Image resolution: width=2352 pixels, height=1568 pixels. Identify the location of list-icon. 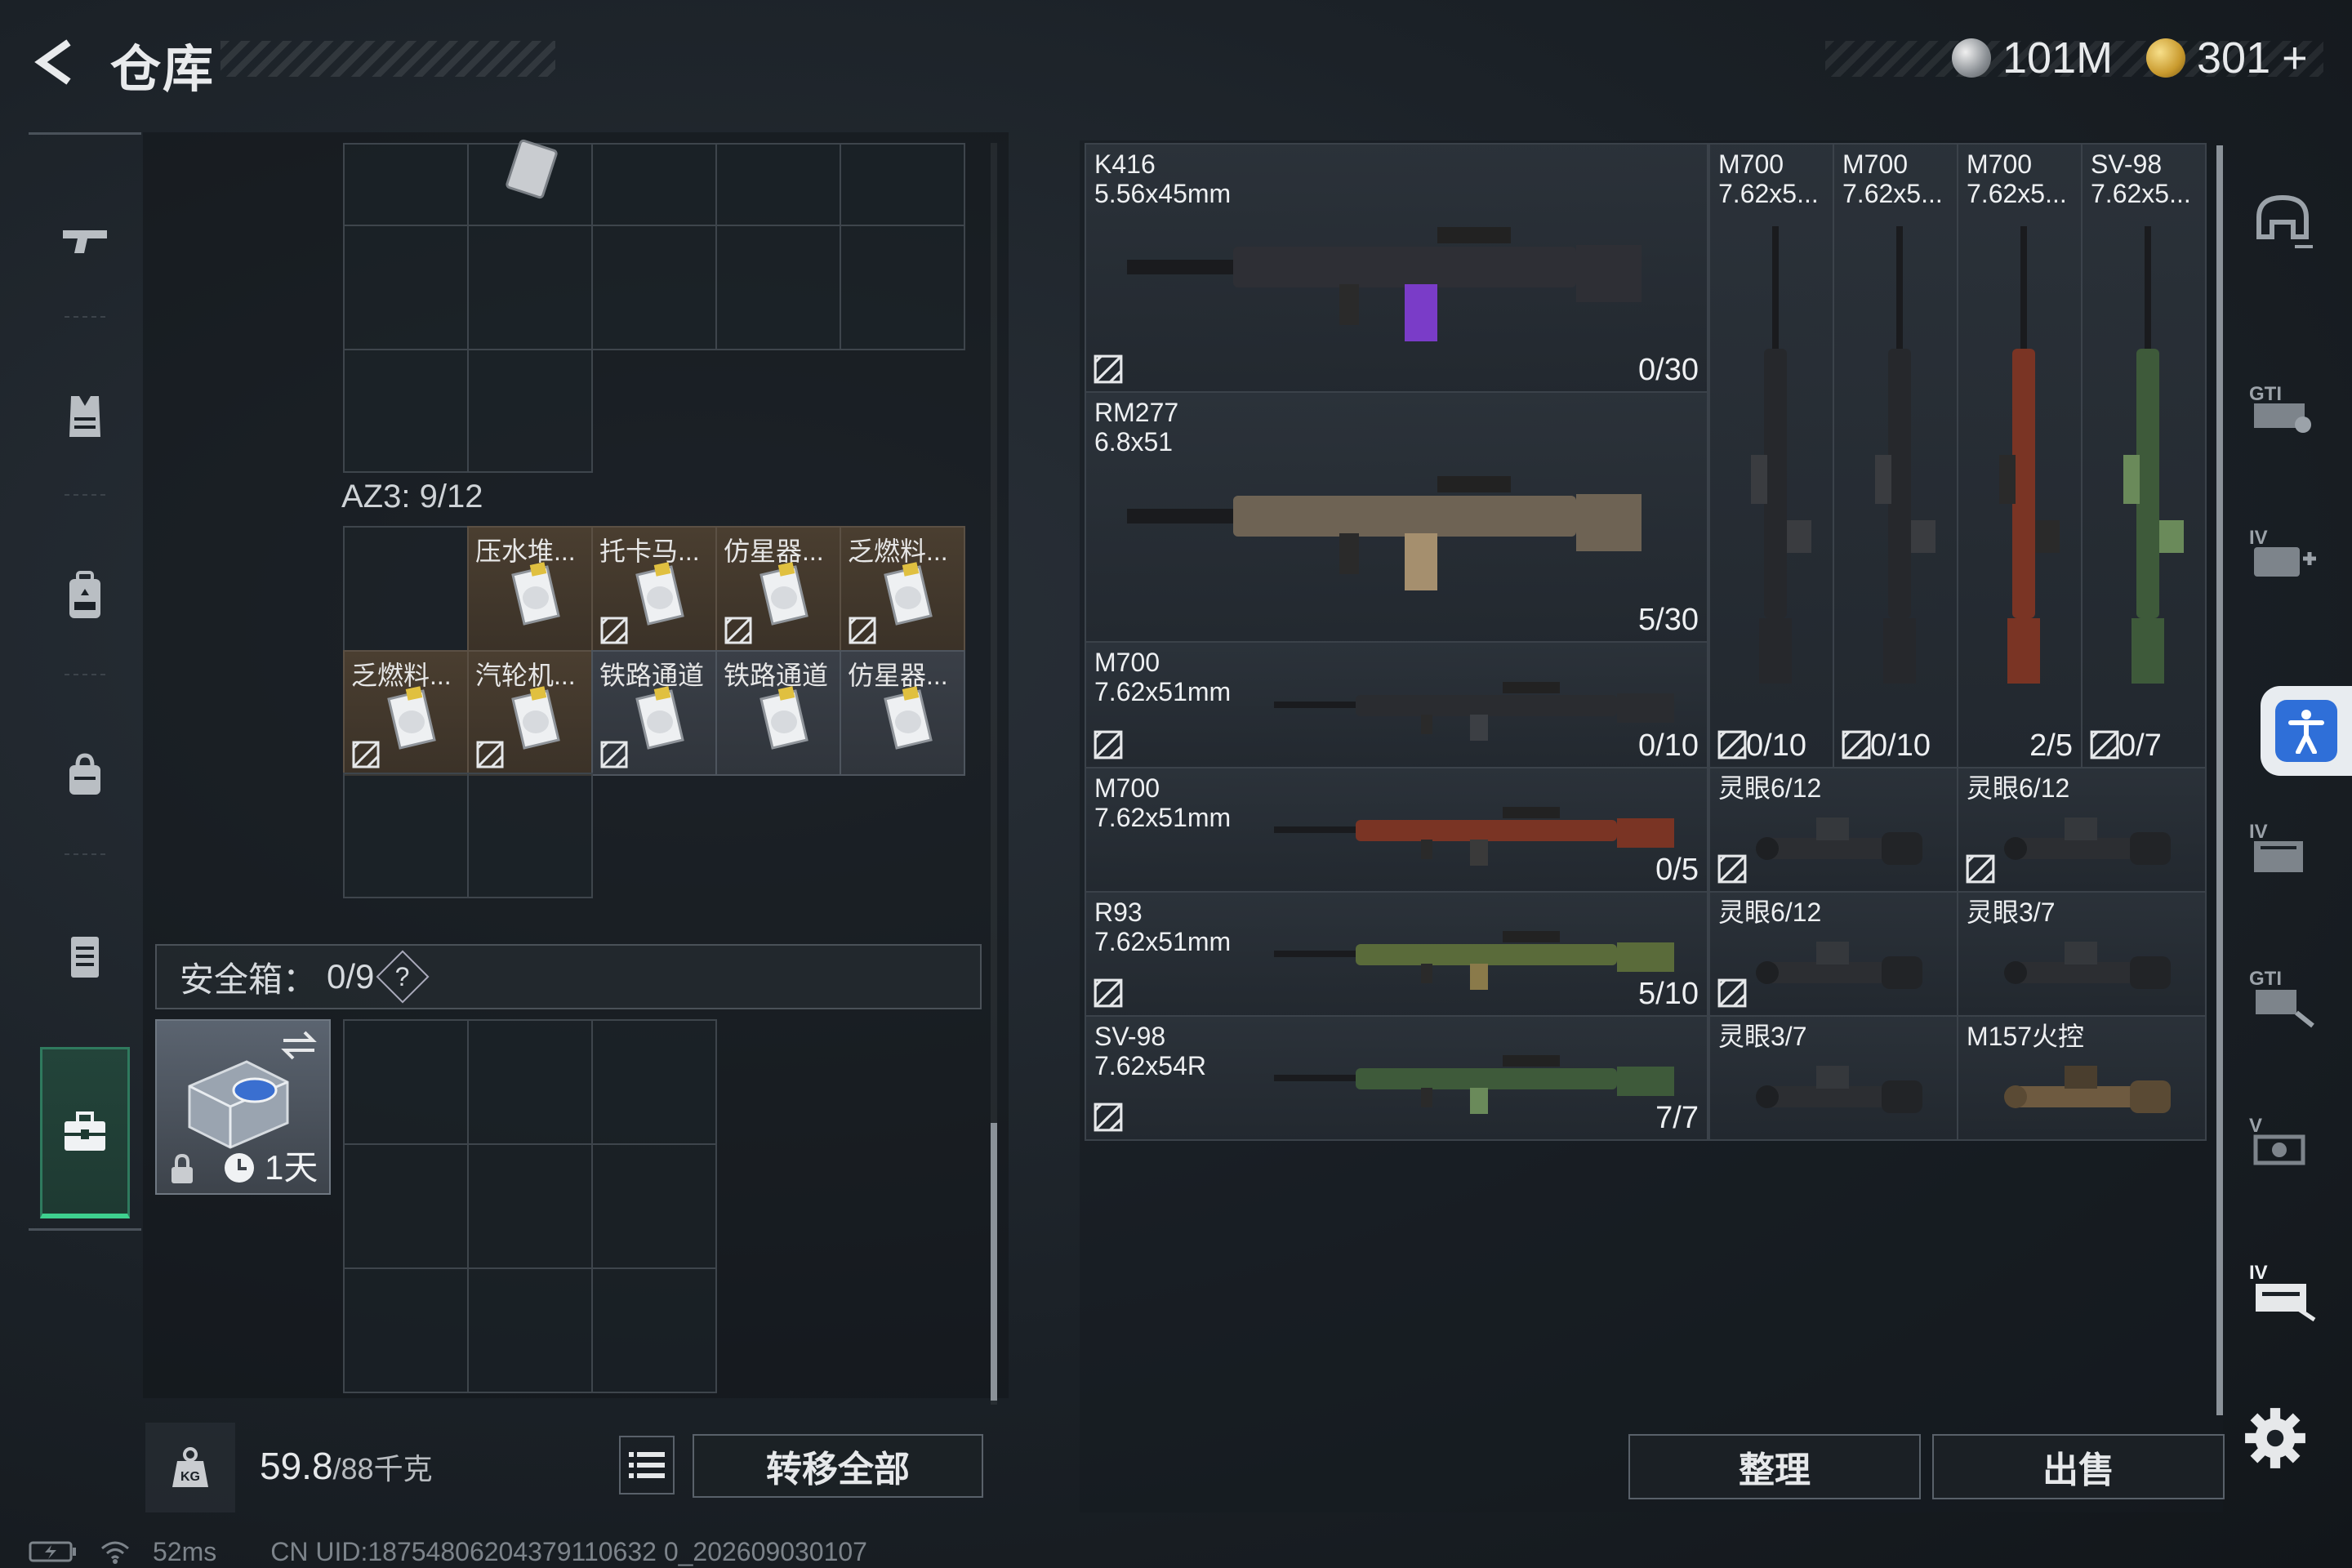
(647, 1465).